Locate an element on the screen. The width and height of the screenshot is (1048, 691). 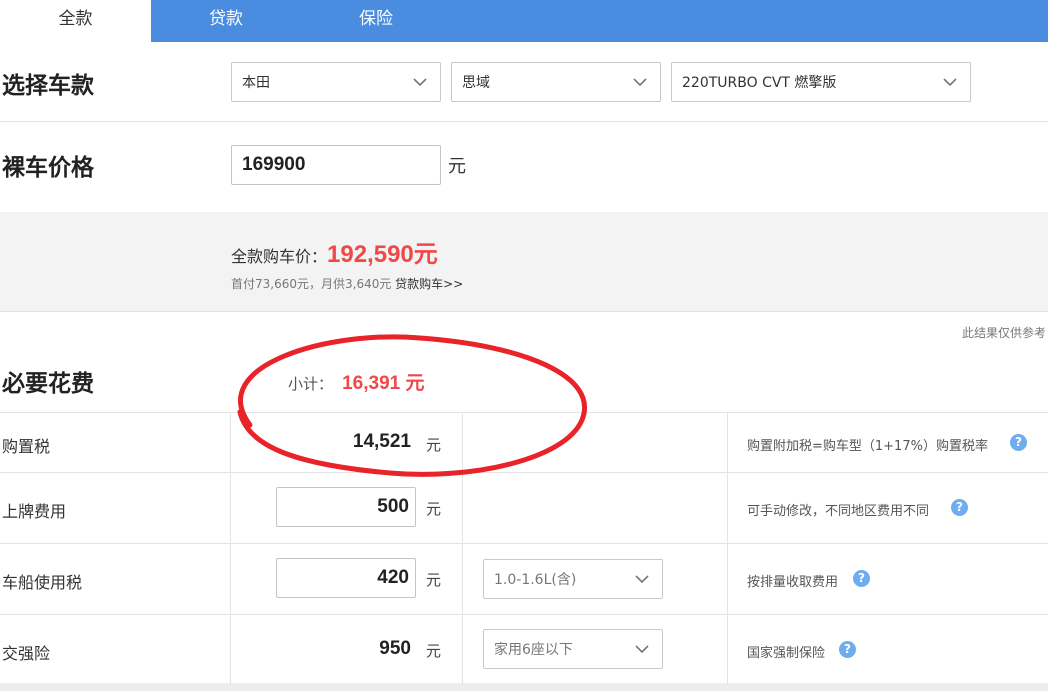
total-price-label: 全款购车价： is located at coordinates (279, 256).